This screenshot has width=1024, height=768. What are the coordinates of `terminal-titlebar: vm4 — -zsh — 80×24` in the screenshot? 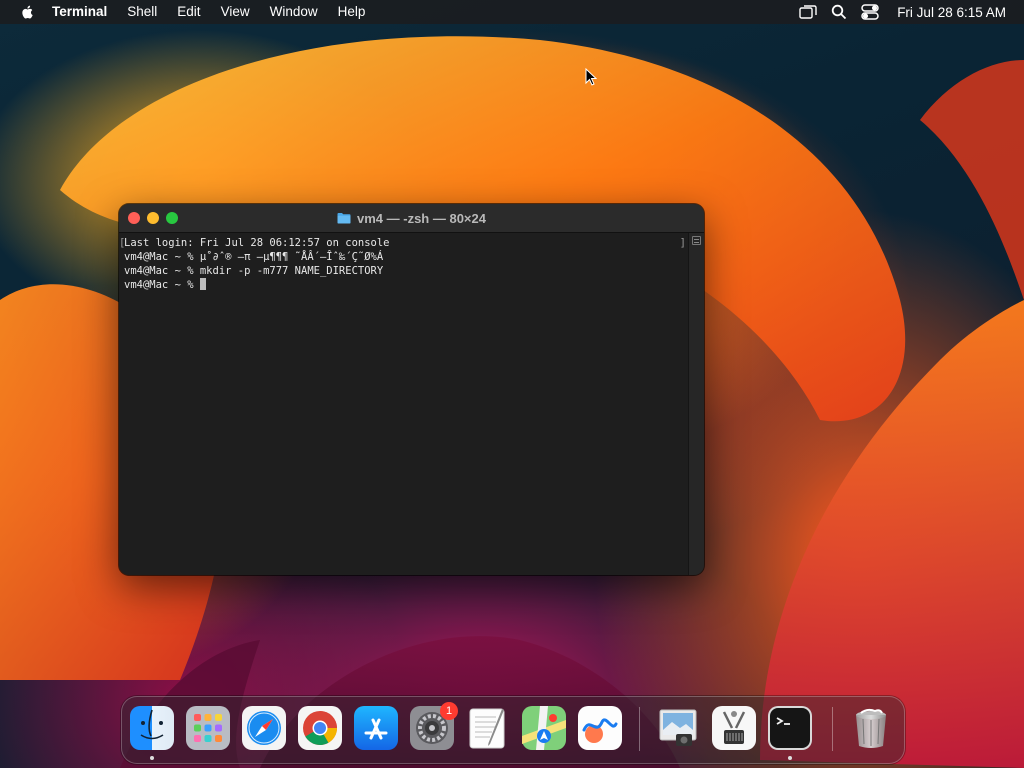 It's located at (411, 218).